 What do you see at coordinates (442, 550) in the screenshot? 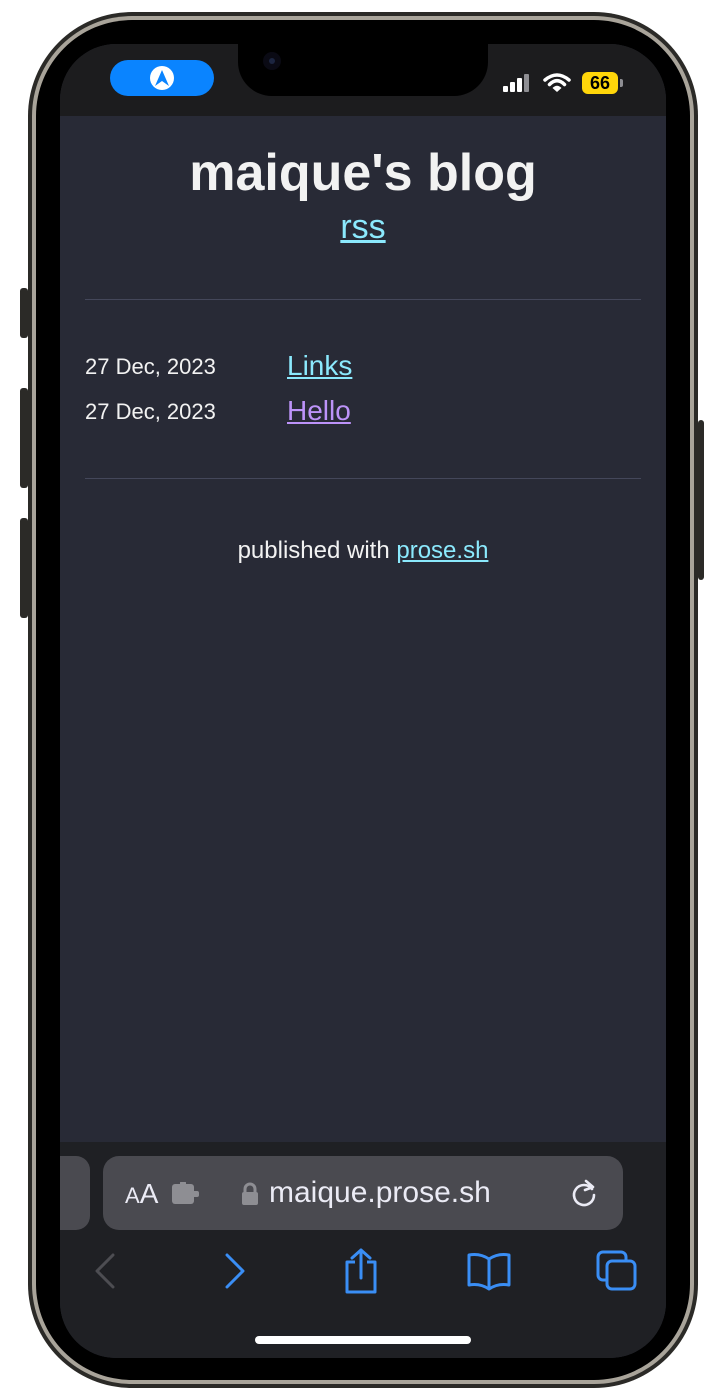
I see `prose-sh-link: prose.sh` at bounding box center [442, 550].